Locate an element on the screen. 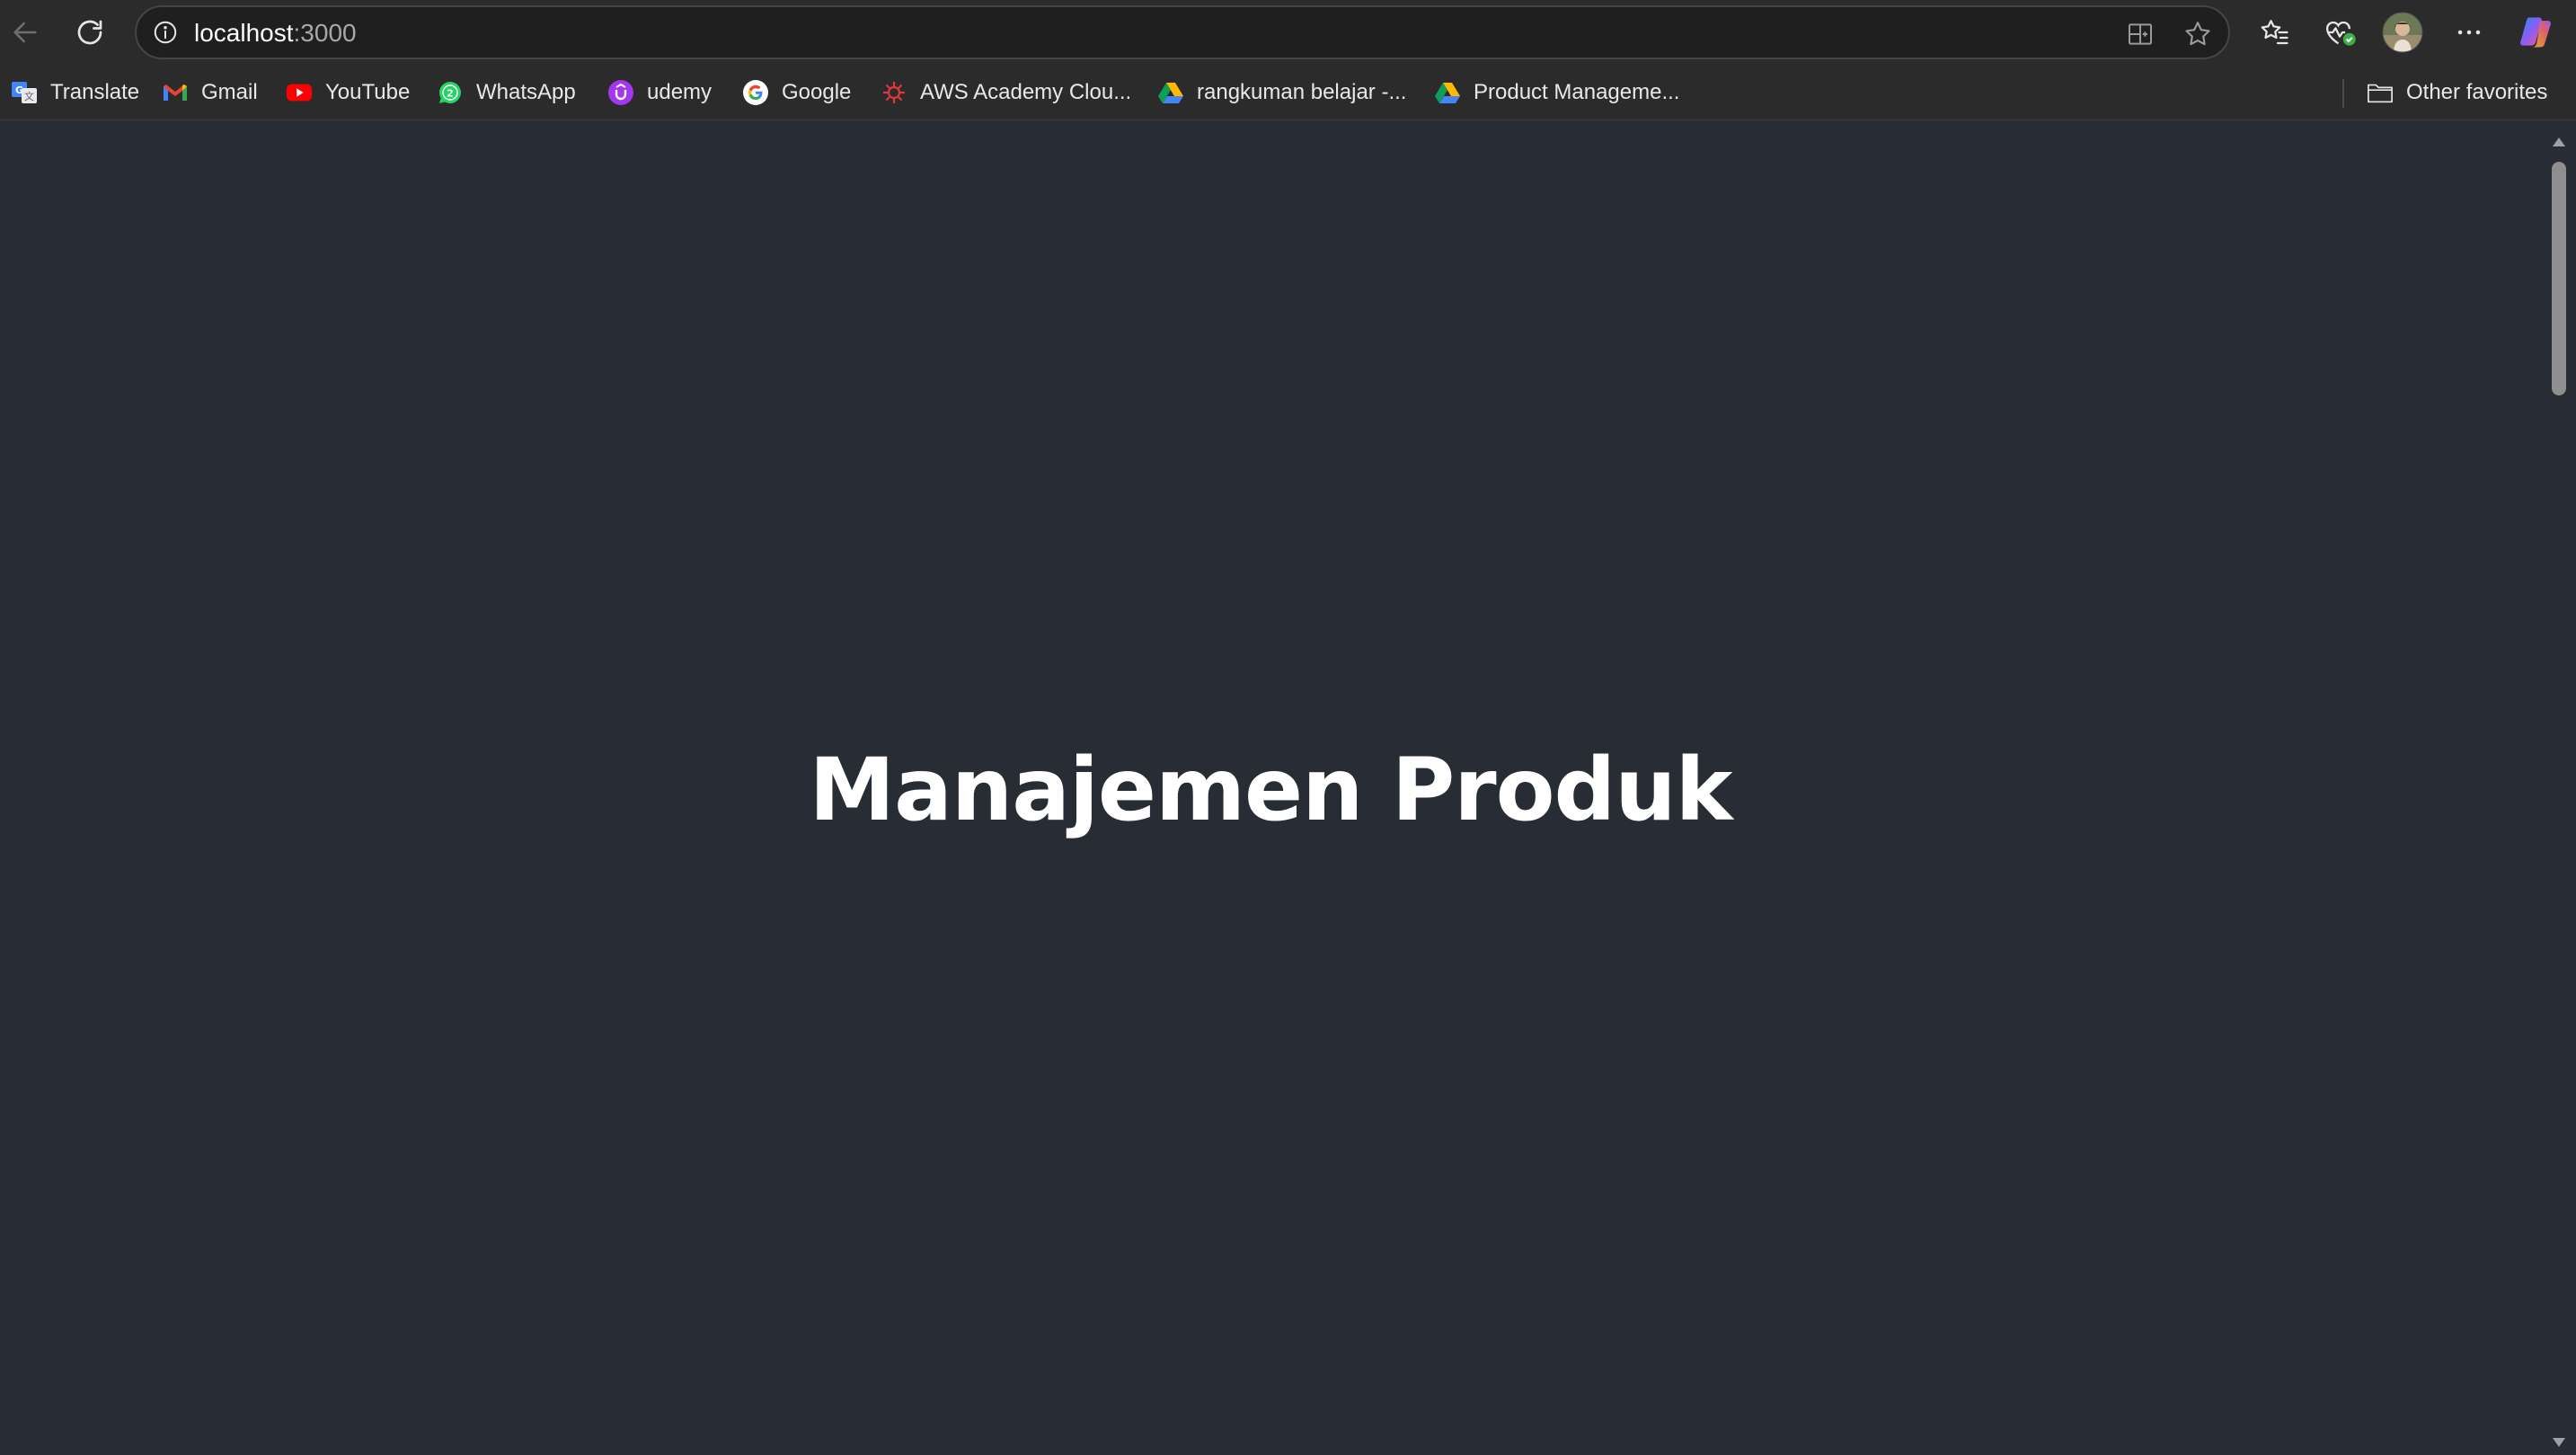 This screenshot has width=2576, height=1455. bookmark-youtube: YouTube is located at coordinates (348, 92).